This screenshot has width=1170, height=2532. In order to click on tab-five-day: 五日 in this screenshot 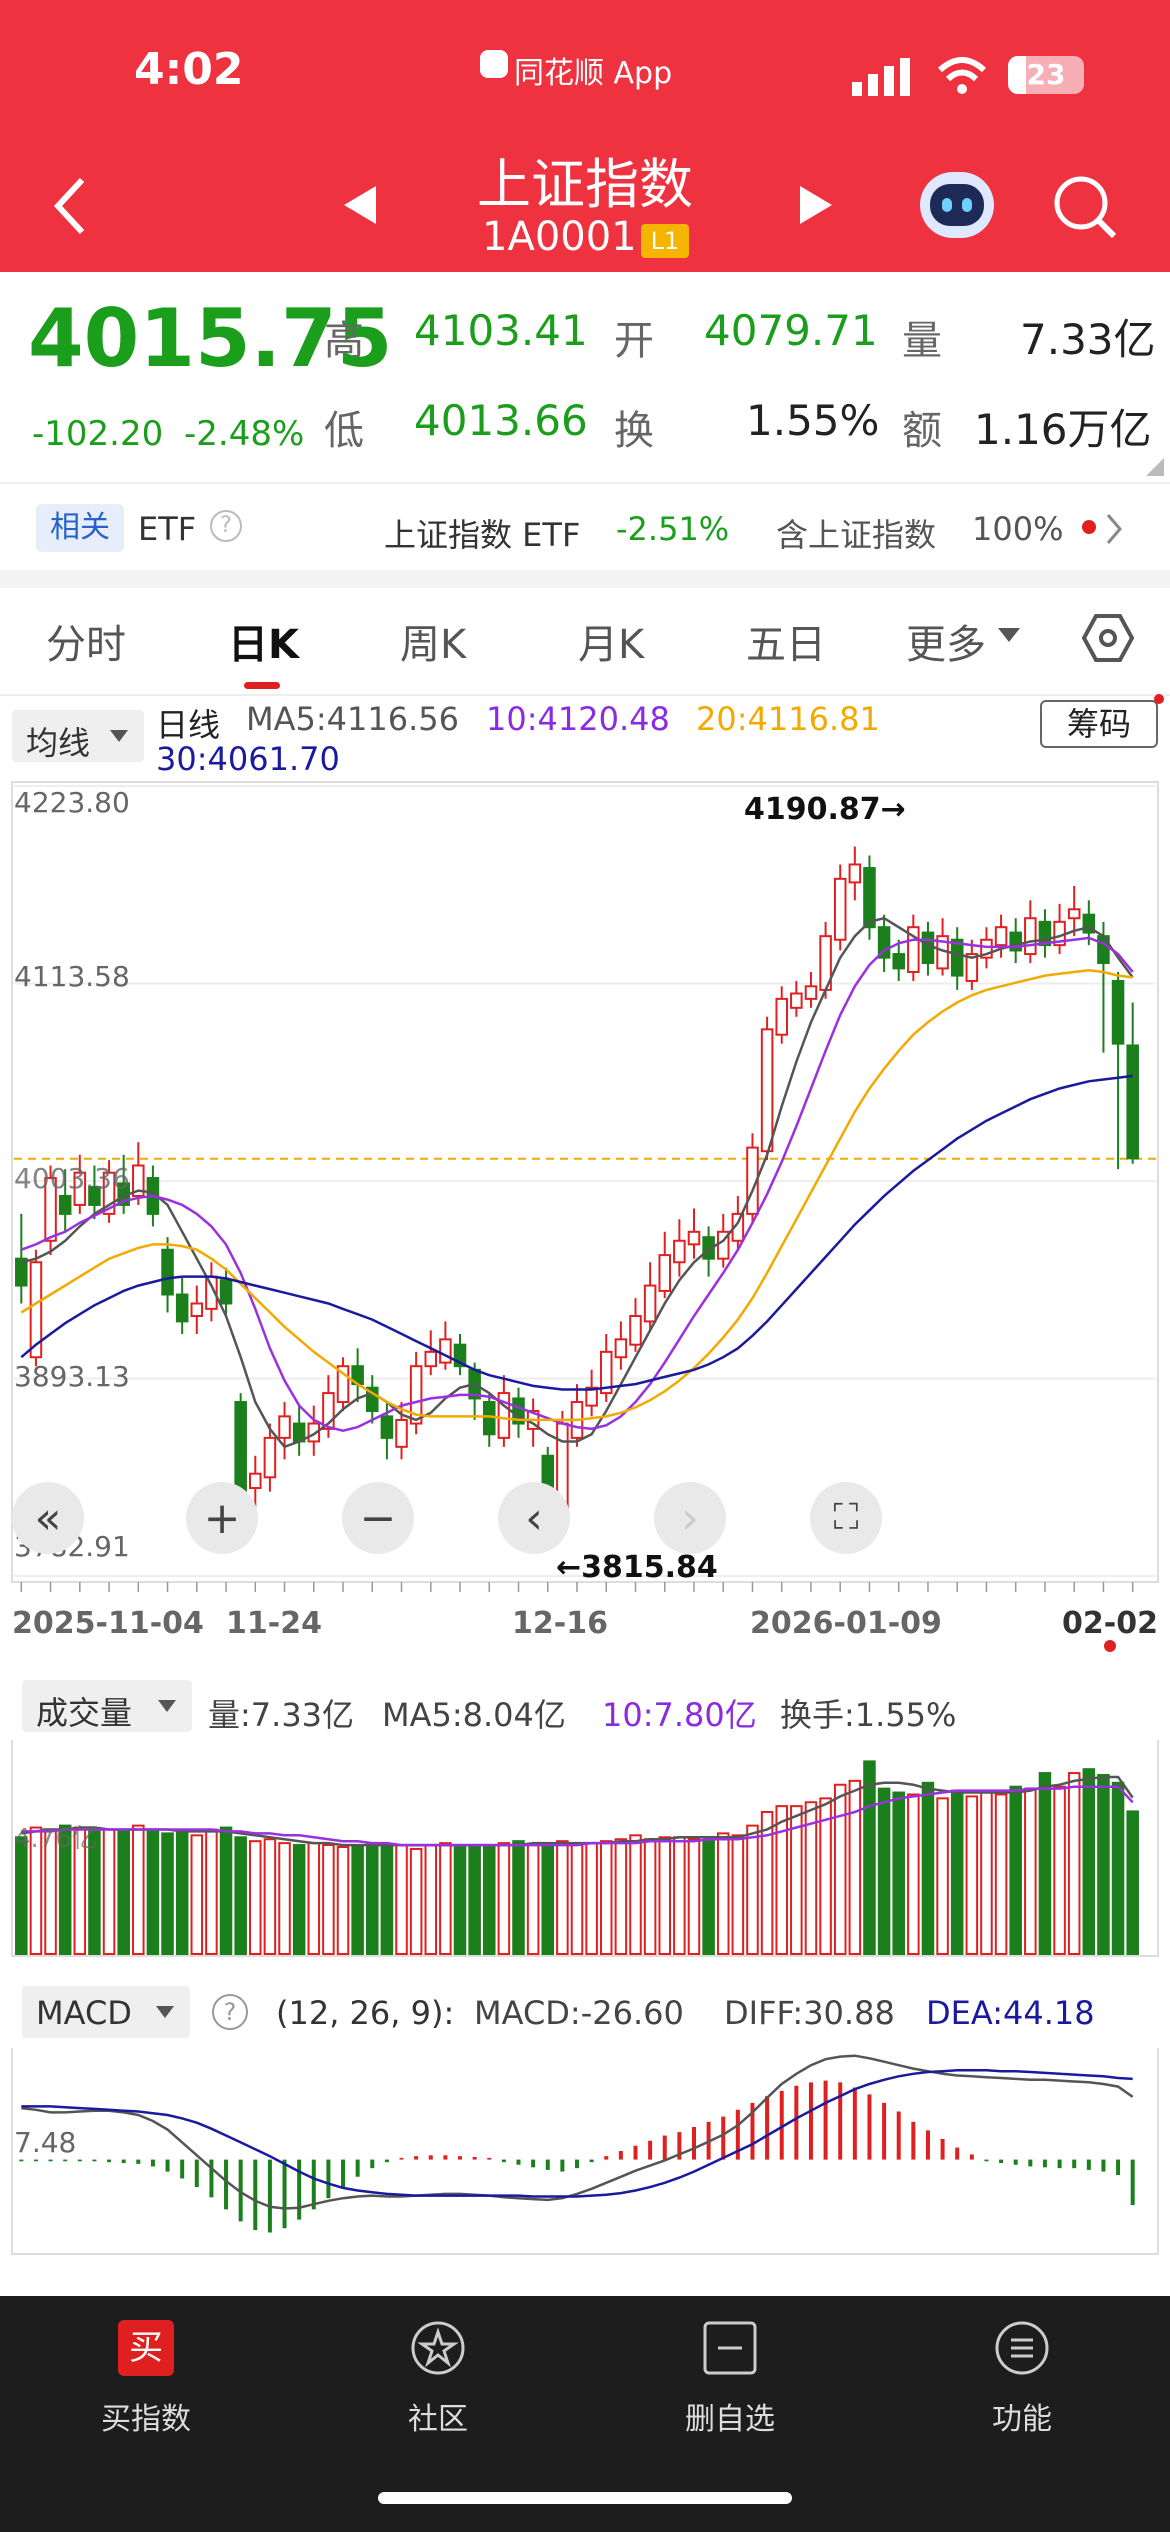, I will do `click(786, 641)`.